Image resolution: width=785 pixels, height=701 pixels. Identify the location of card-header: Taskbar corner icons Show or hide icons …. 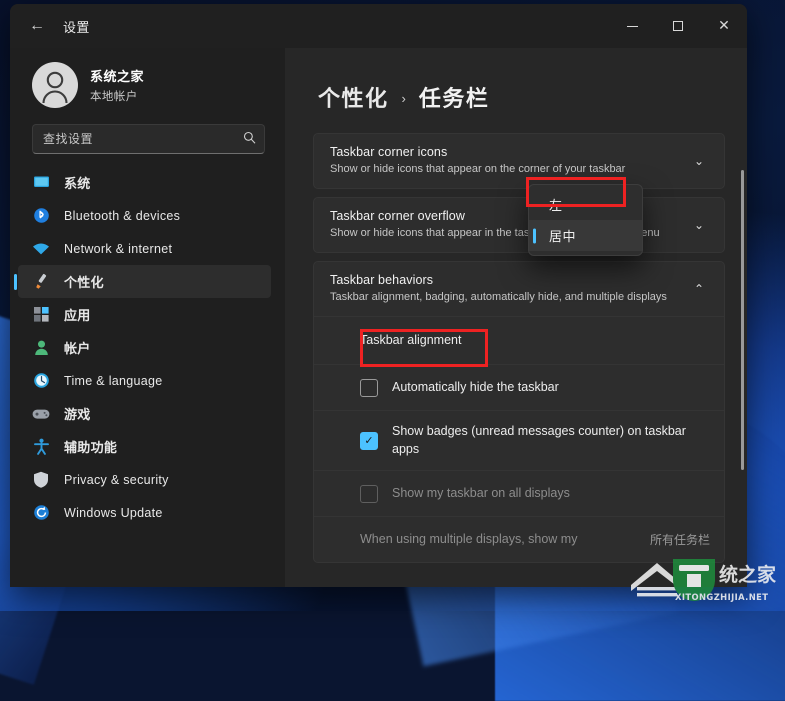
(519, 161).